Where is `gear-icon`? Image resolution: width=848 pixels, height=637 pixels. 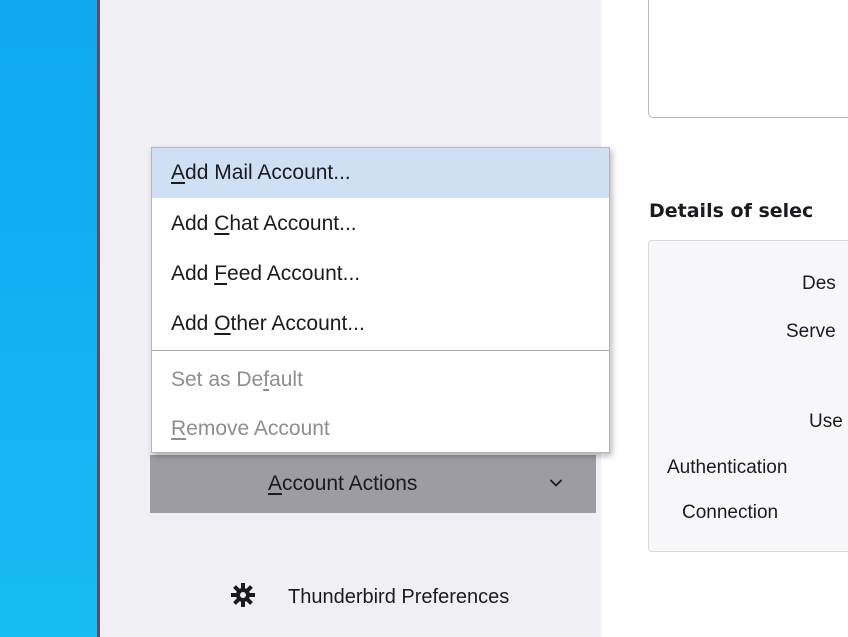 gear-icon is located at coordinates (243, 595).